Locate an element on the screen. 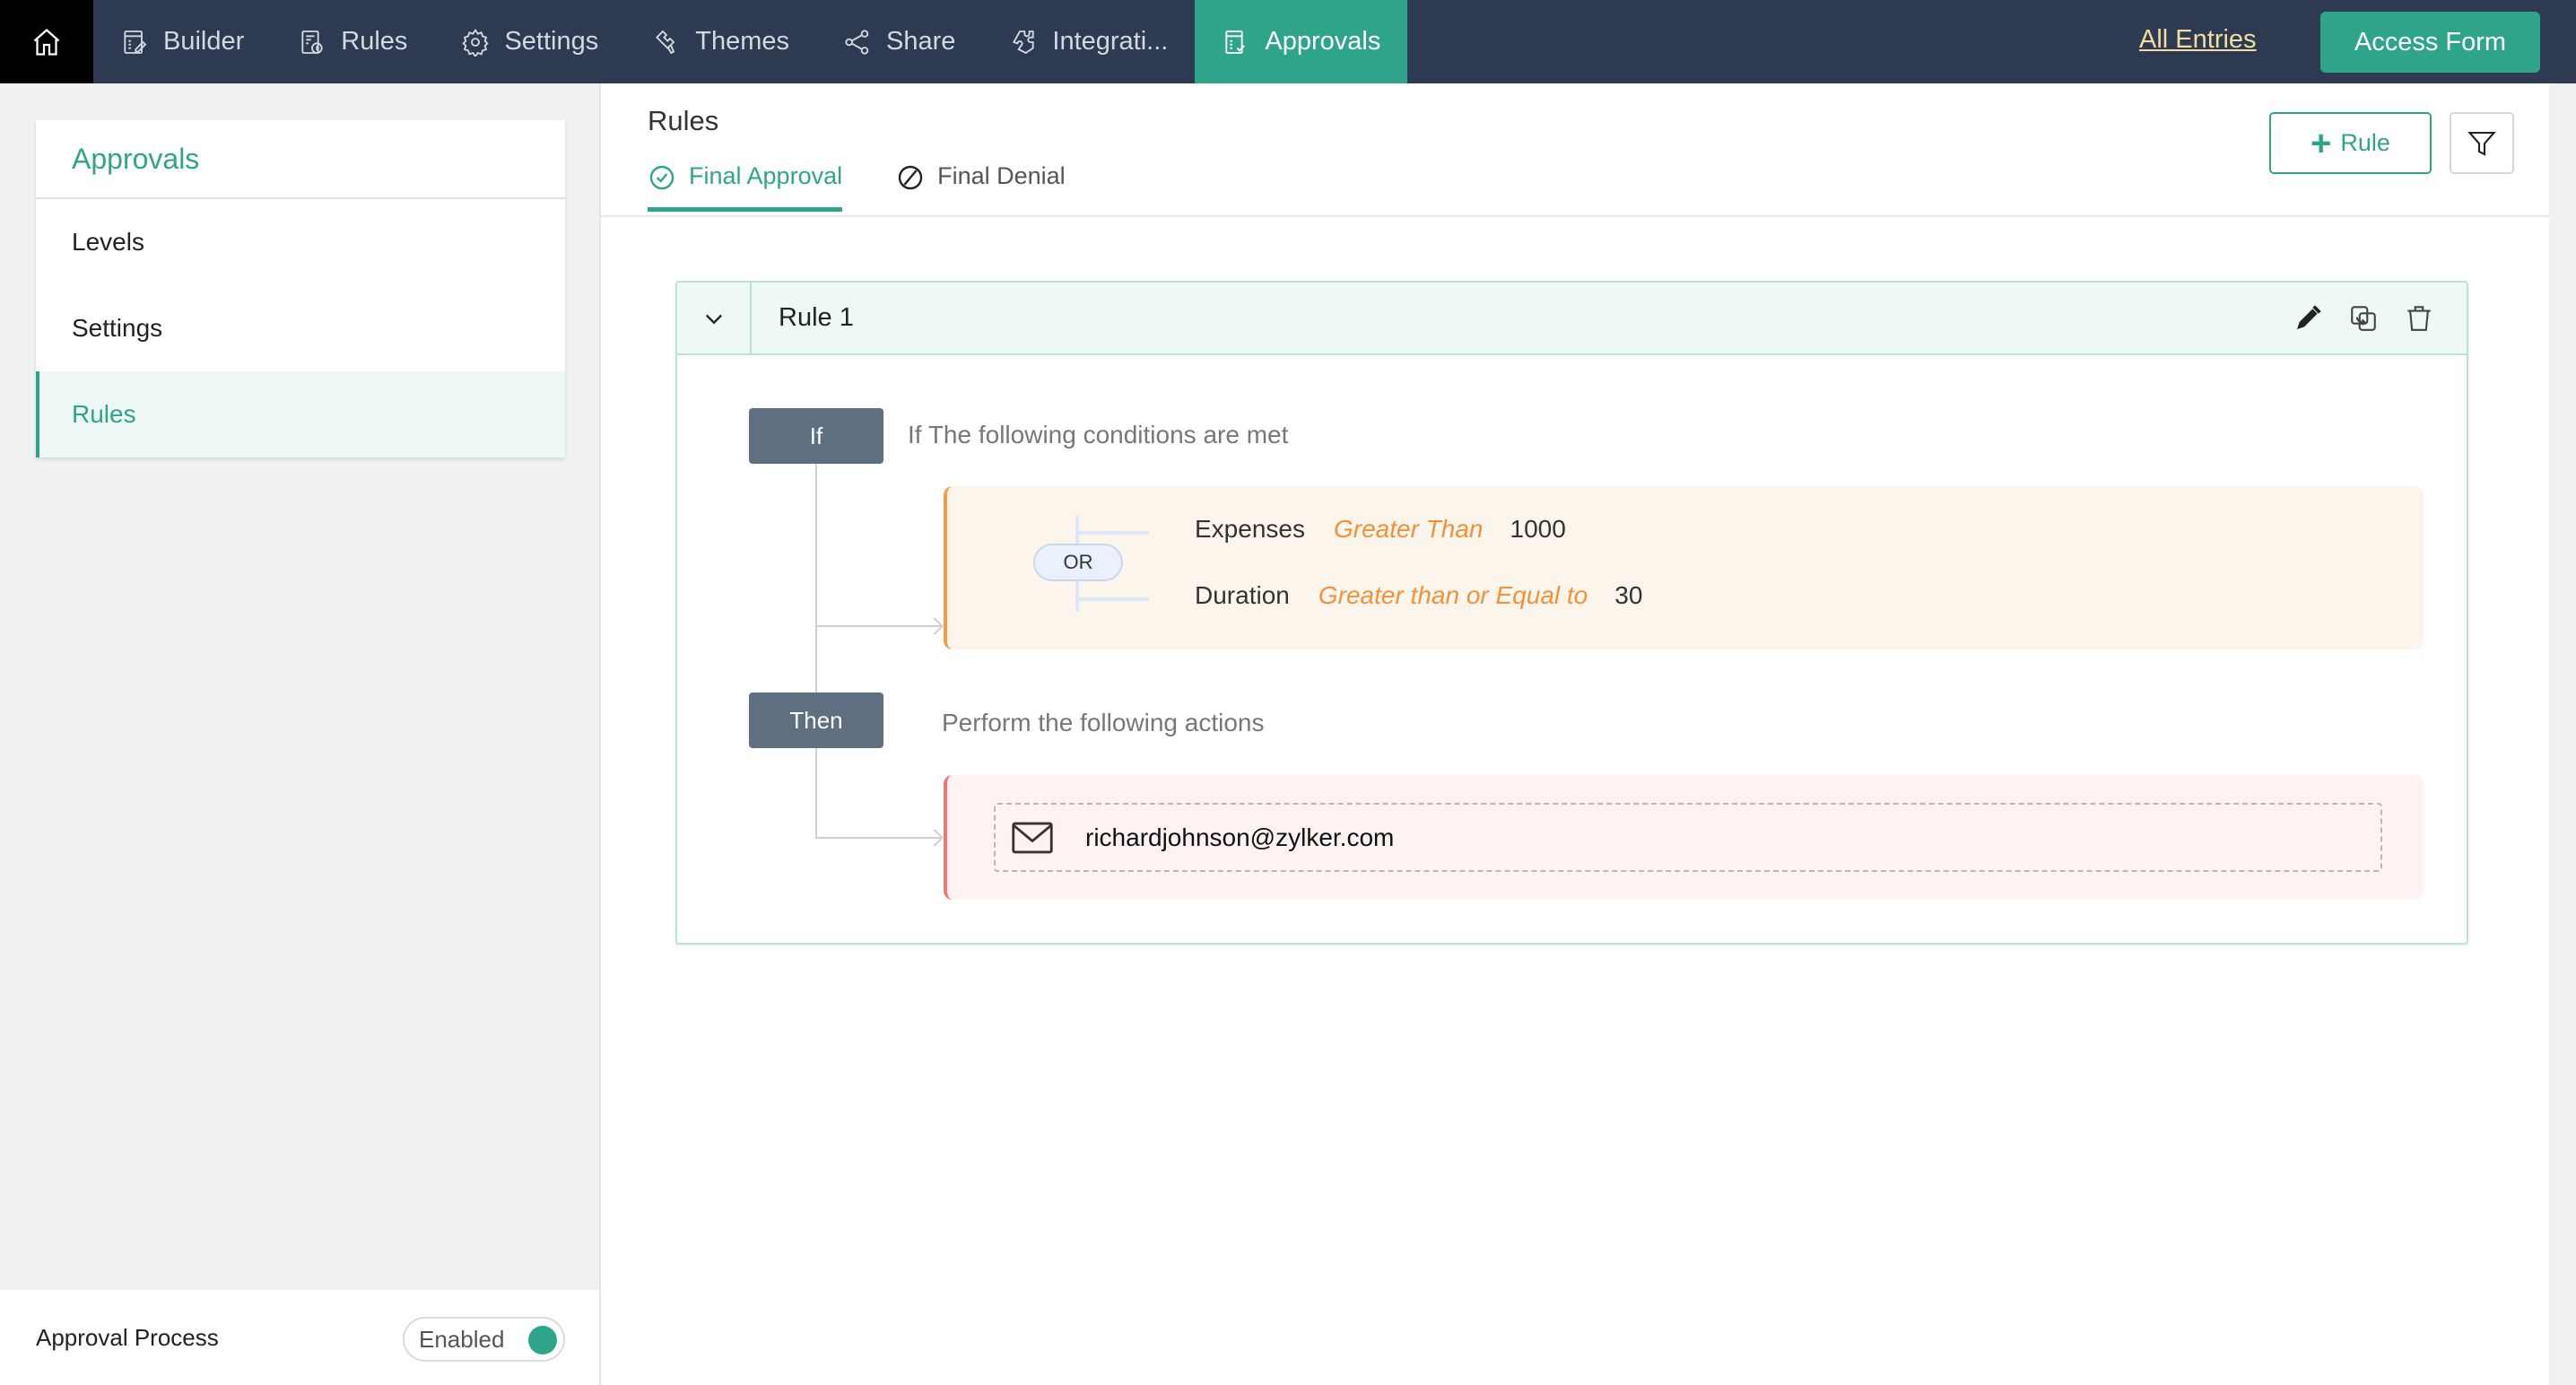 This screenshot has height=1385, width=2576. duplicate-rule-button is located at coordinates (2363, 318).